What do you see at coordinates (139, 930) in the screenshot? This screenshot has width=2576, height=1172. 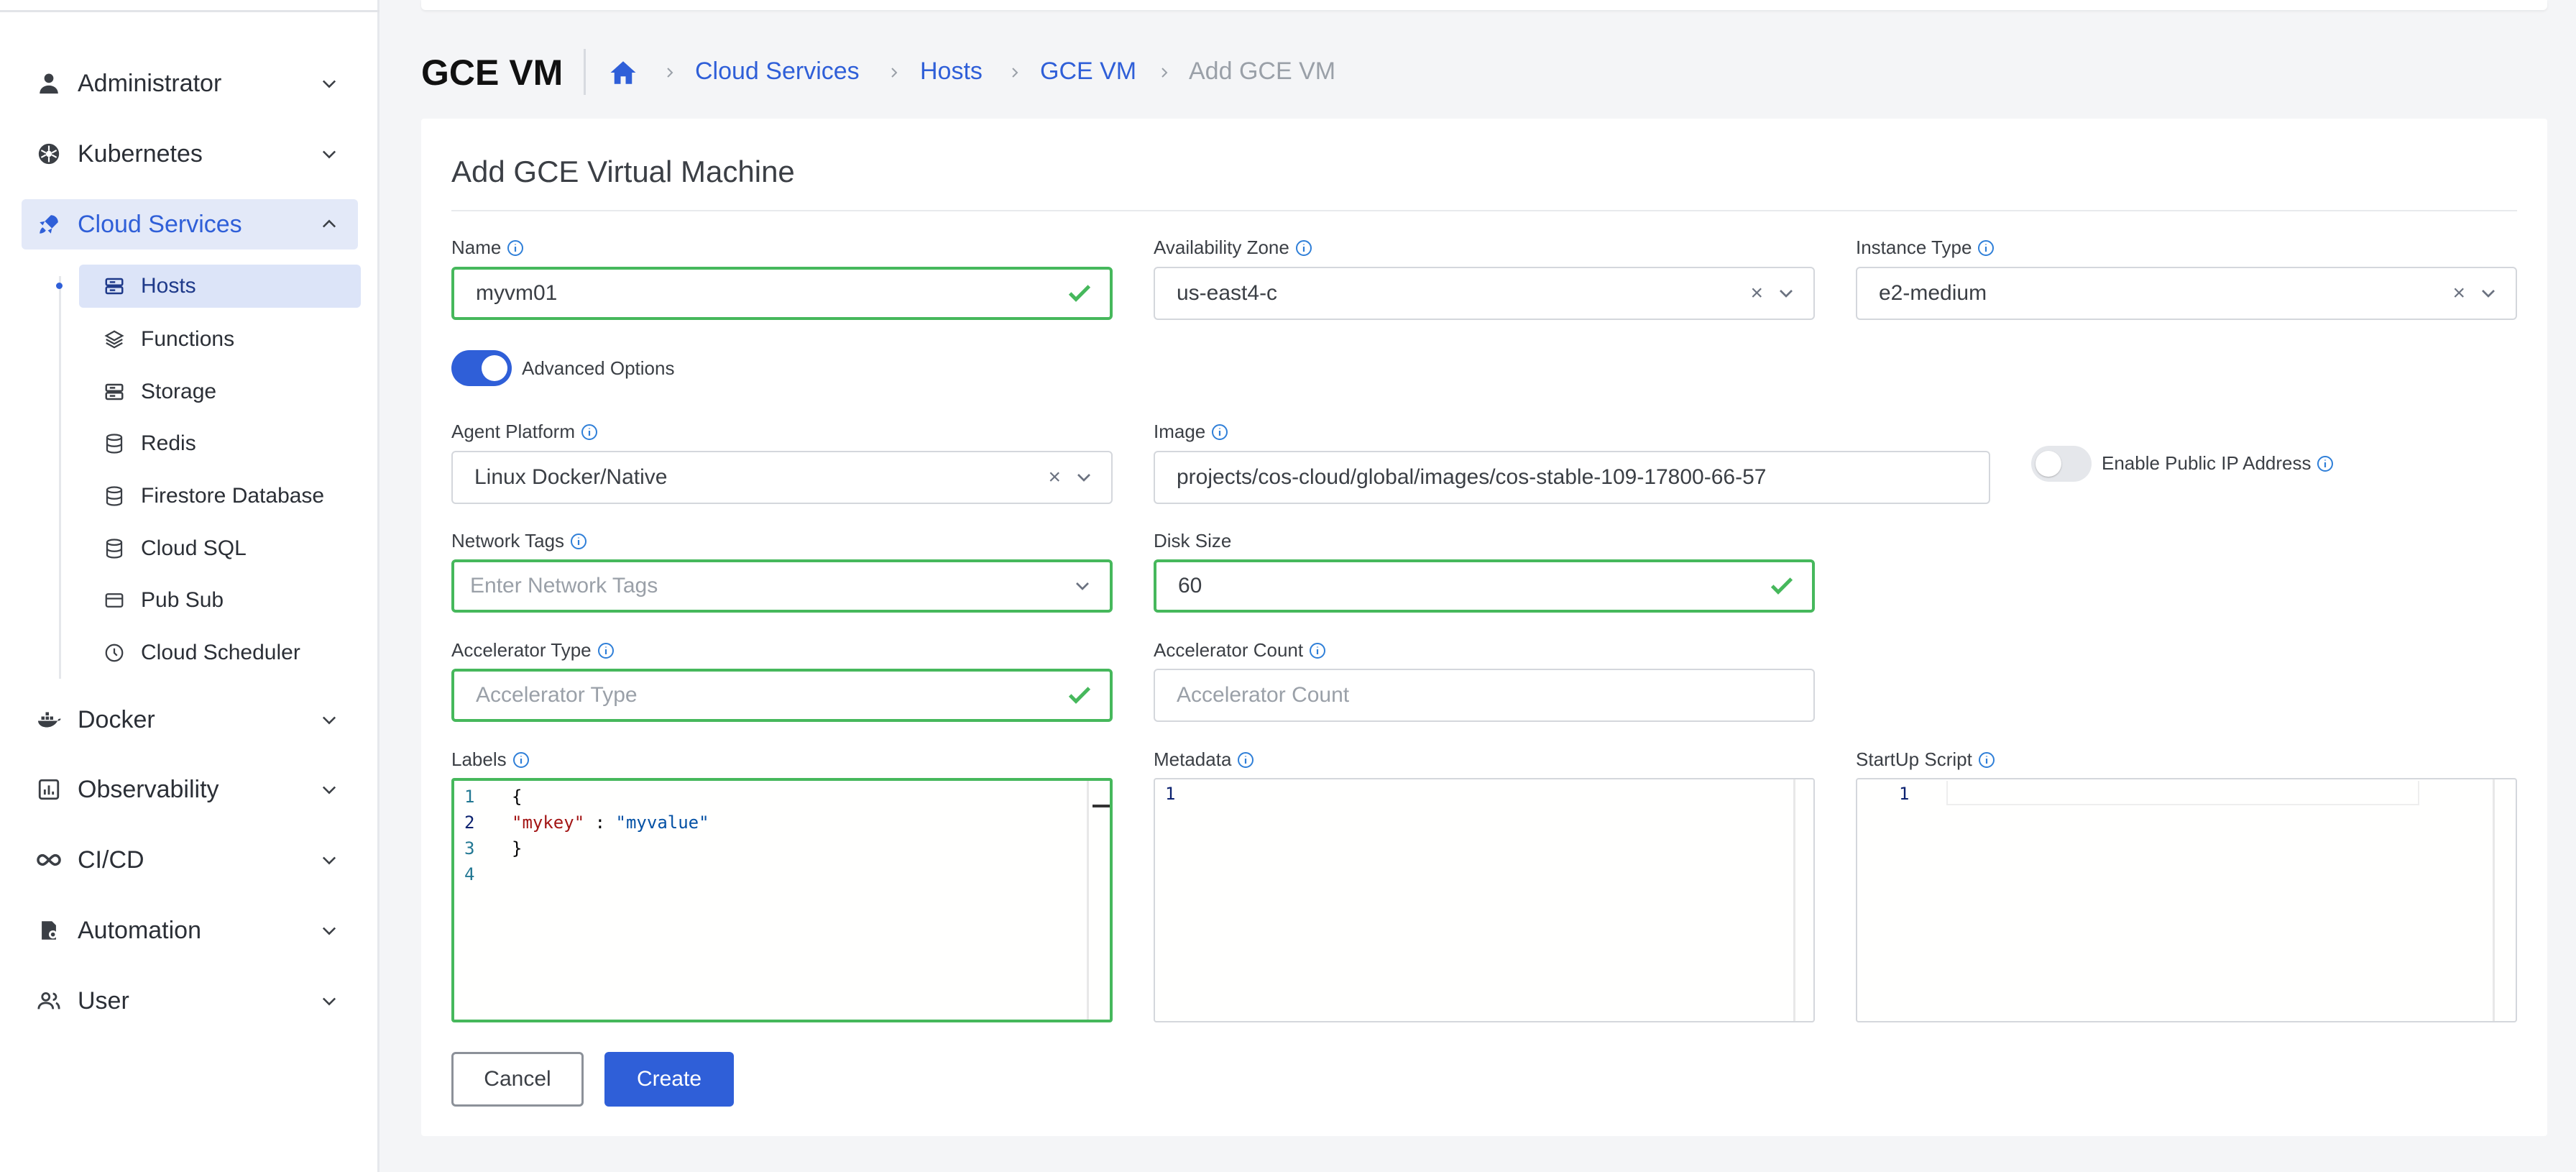 I see `sidebar-item-label: Automation` at bounding box center [139, 930].